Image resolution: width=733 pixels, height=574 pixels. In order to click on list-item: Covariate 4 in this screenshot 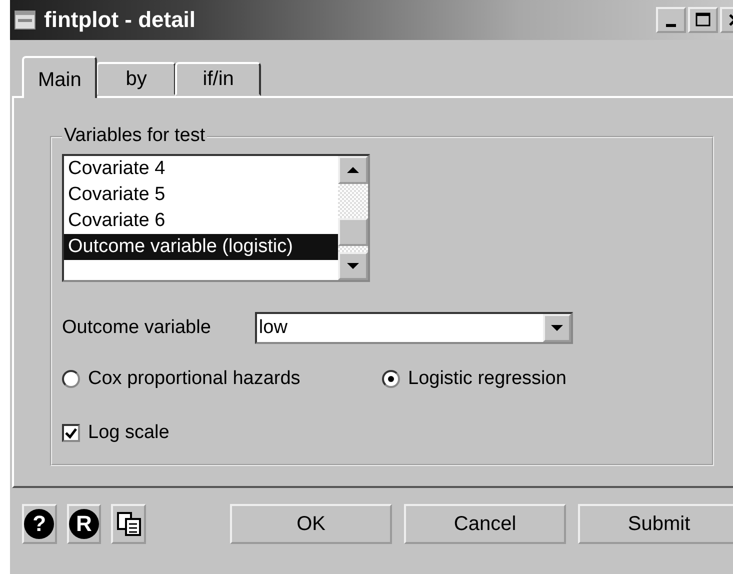, I will do `click(201, 169)`.